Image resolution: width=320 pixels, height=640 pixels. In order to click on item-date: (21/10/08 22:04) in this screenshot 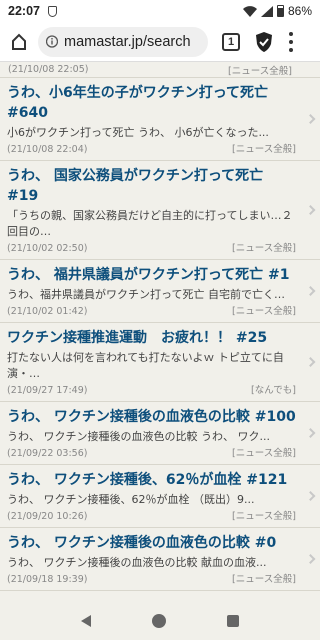, I will do `click(47, 149)`.